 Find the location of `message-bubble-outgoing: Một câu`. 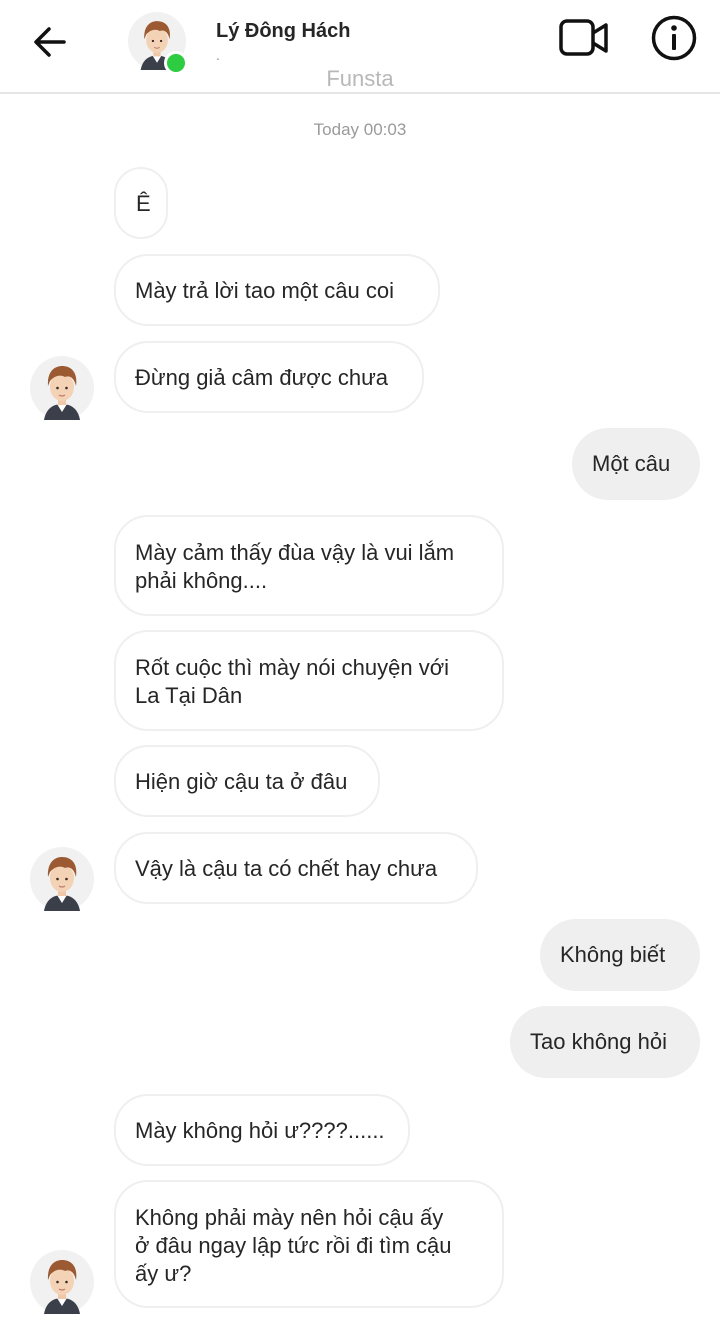

message-bubble-outgoing: Một câu is located at coordinates (636, 464).